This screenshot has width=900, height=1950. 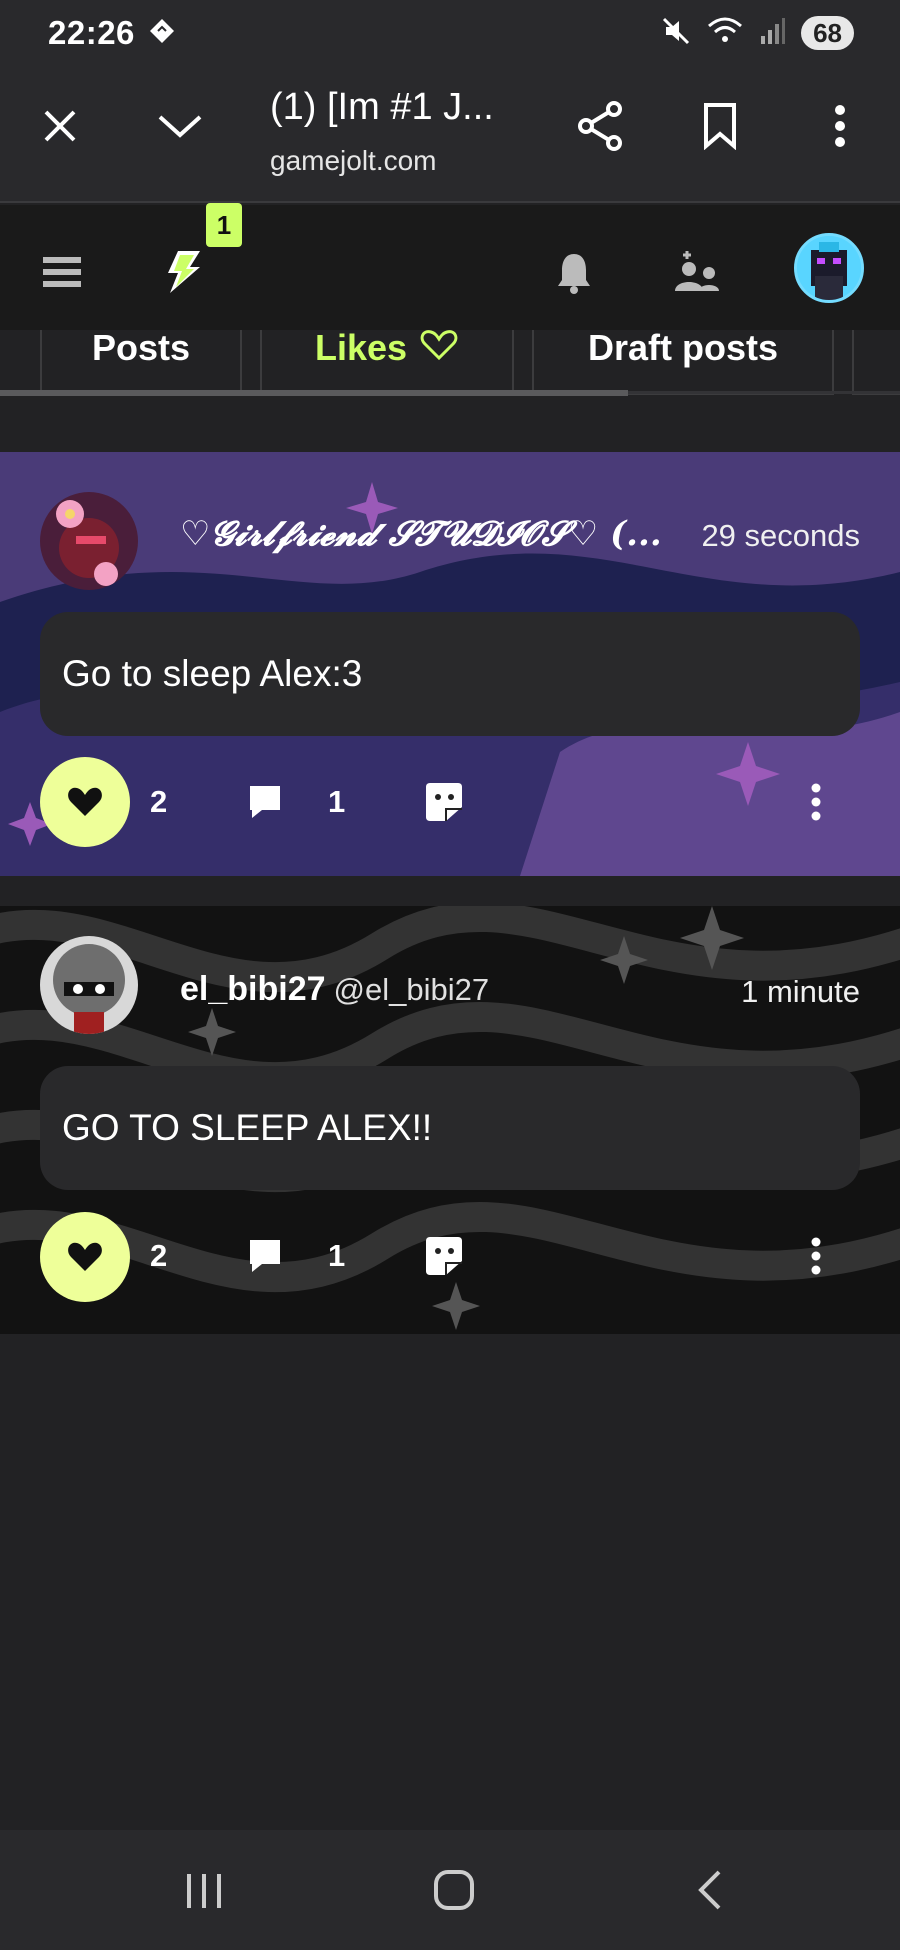 I want to click on post-body: Go to sleep Alex:3, so click(x=450, y=674).